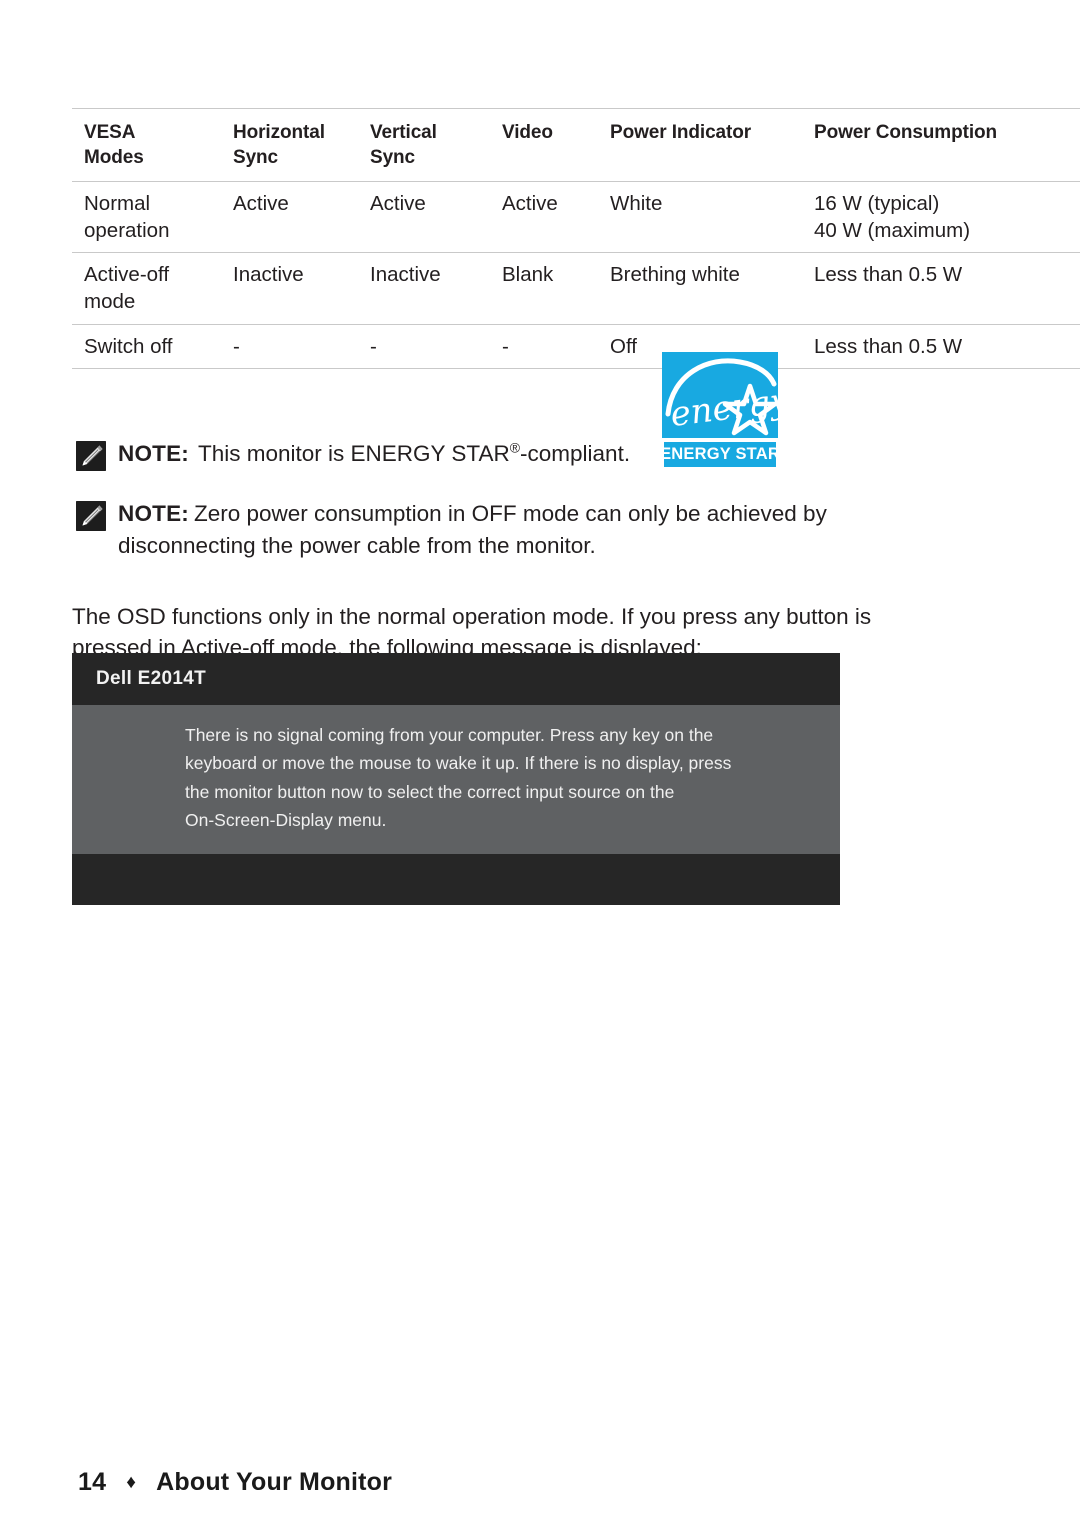  Describe the element at coordinates (941, 145) in the screenshot. I see `column-header-power-consumption: Power Consumption` at that location.